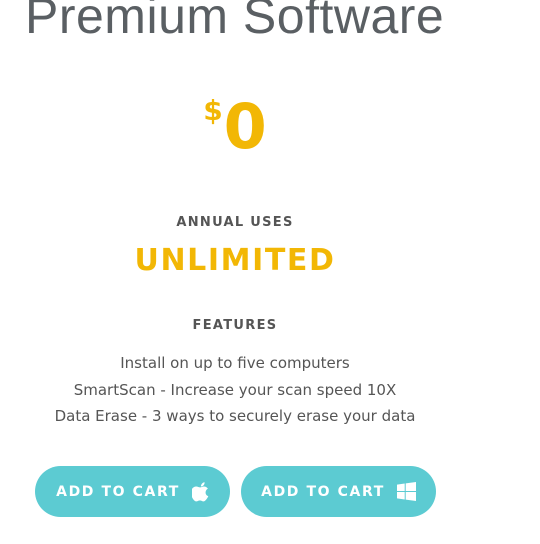  Describe the element at coordinates (213, 110) in the screenshot. I see `price-currency: $` at that location.